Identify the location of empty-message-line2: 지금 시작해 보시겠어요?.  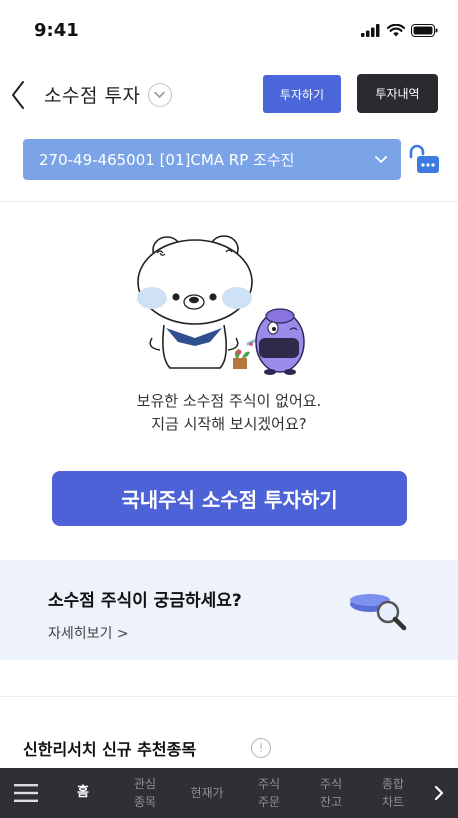
(229, 424).